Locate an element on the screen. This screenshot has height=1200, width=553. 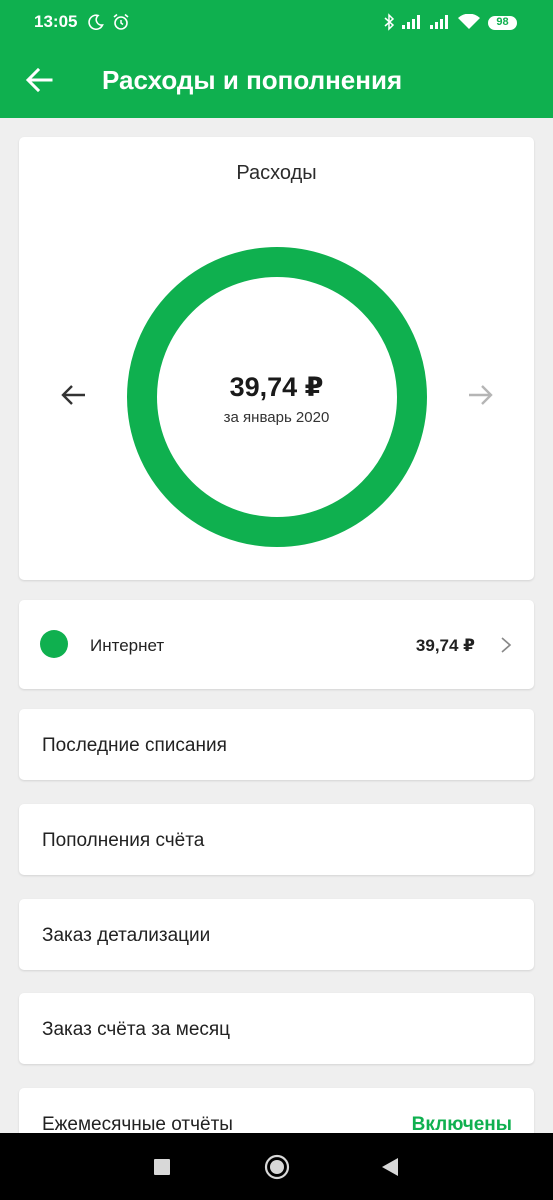
category-value: 39,74 ₽ is located at coordinates (445, 645).